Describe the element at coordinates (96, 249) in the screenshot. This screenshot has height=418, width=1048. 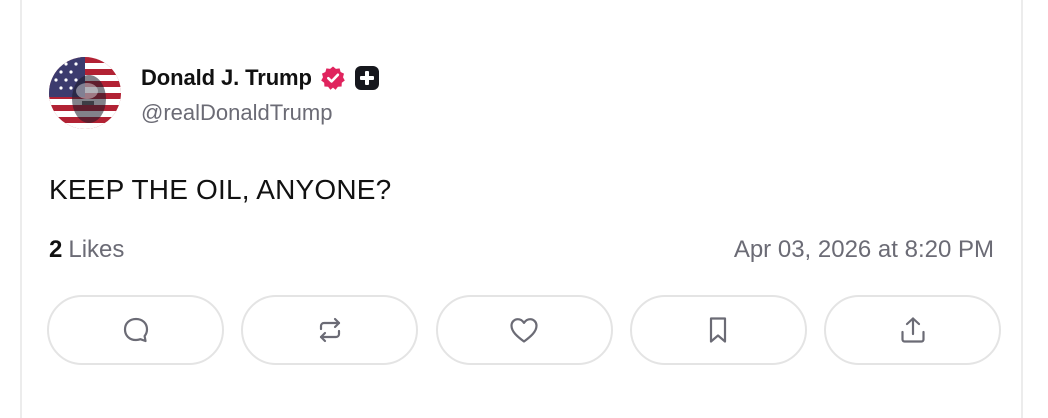
I see `likes-label: Likes` at that location.